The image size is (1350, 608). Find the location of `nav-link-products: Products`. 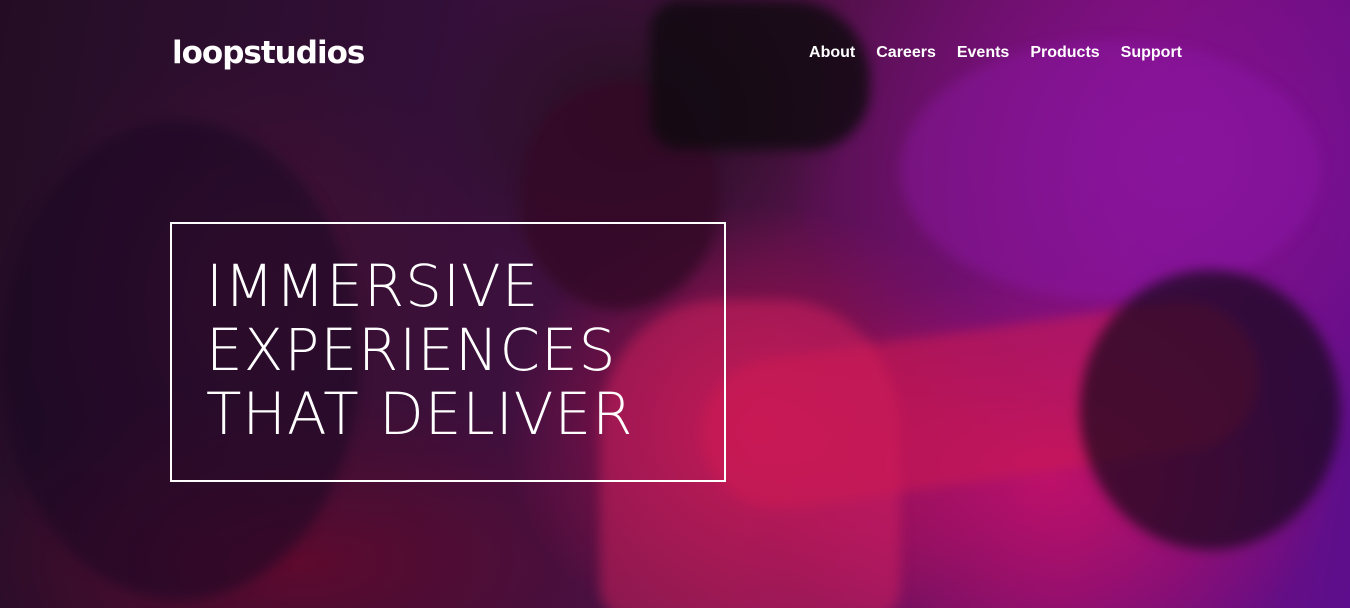

nav-link-products: Products is located at coordinates (1064, 53).